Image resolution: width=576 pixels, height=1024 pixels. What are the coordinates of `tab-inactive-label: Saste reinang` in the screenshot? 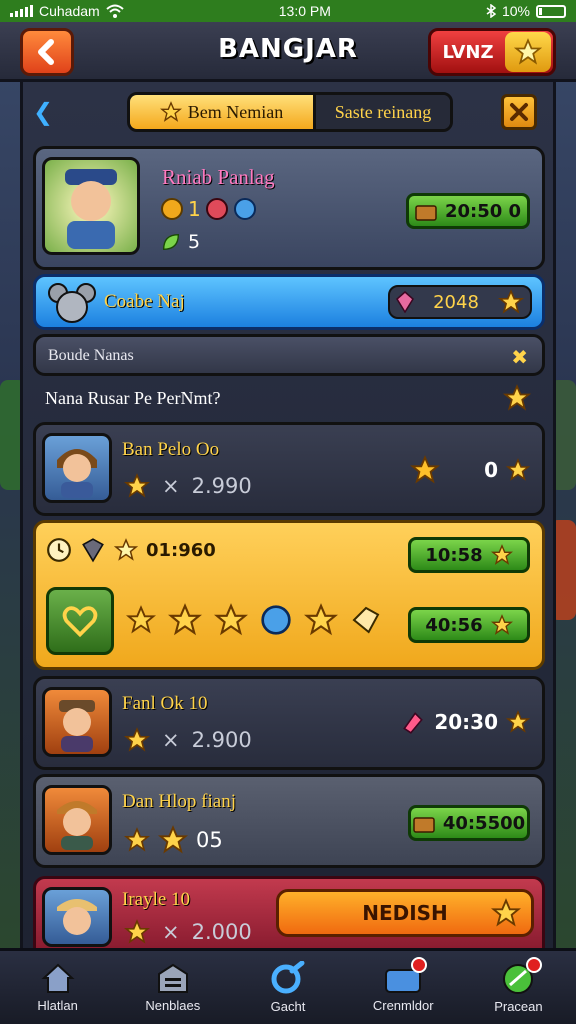 It's located at (383, 111).